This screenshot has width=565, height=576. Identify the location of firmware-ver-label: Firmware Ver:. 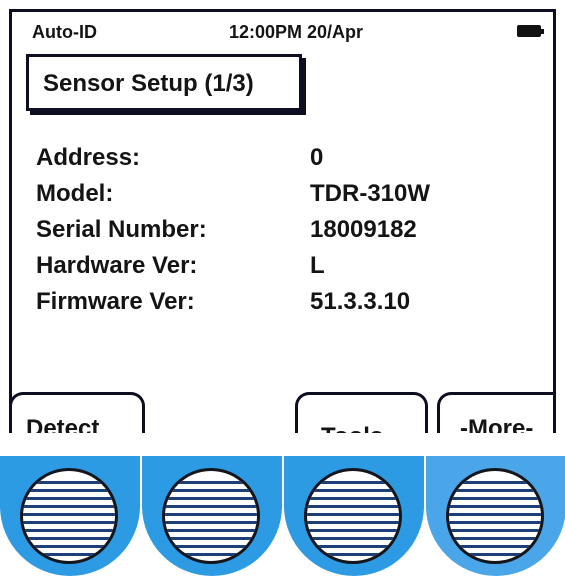
(115, 301).